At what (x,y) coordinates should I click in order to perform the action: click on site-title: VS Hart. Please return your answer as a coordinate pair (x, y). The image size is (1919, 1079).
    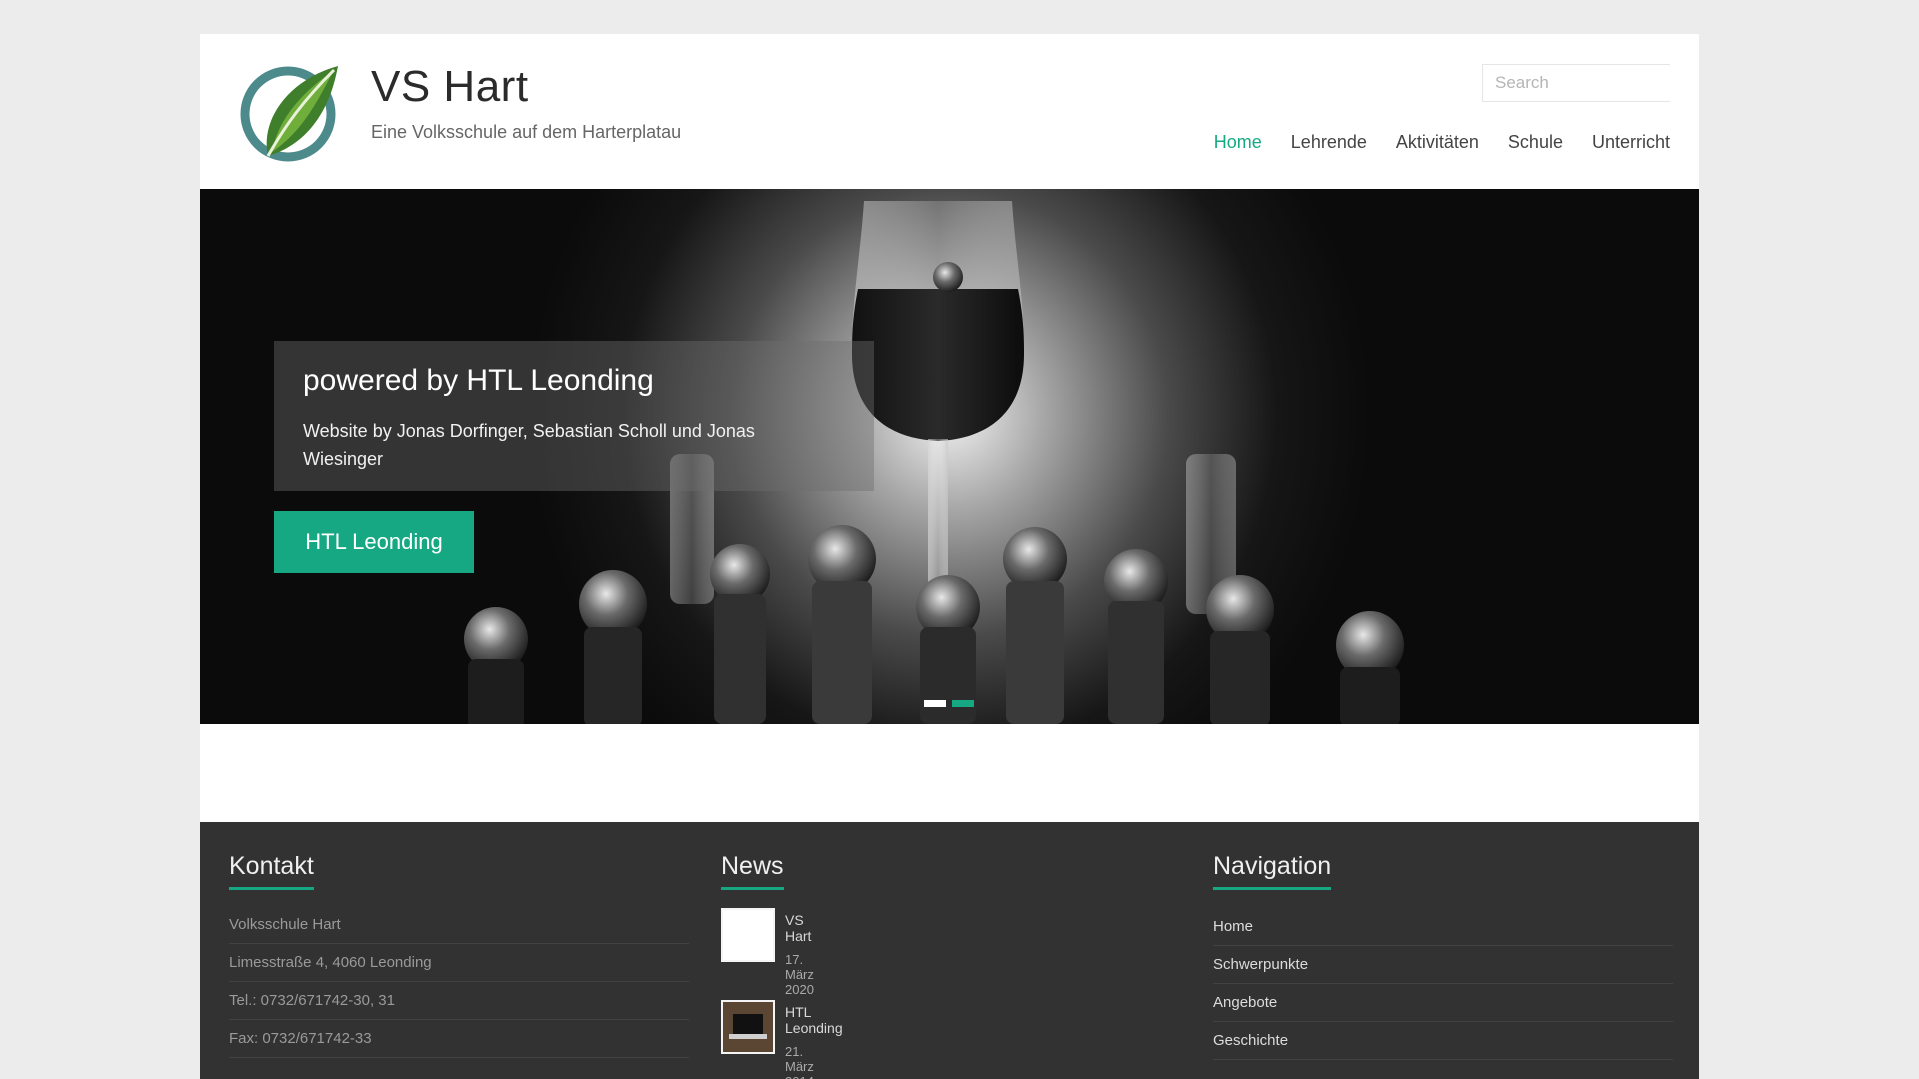
    Looking at the image, I should click on (450, 87).